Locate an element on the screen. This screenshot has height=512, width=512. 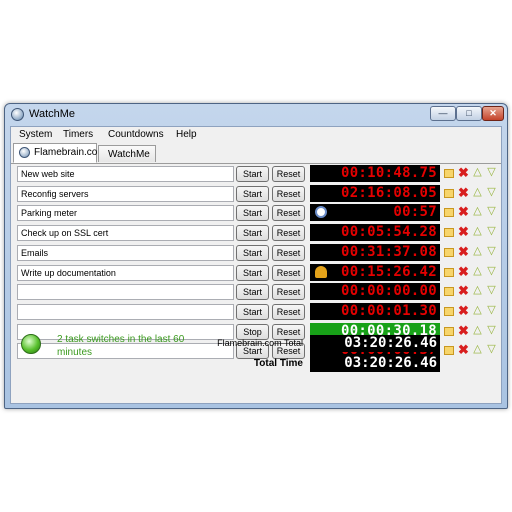
tab-watchme-label: WatchMe is located at coordinates (129, 154).